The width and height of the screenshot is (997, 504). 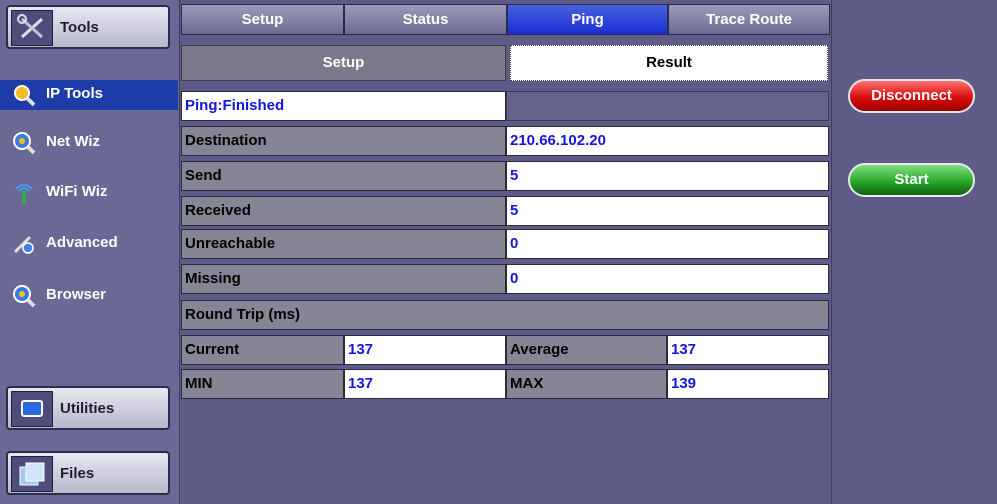 What do you see at coordinates (748, 384) in the screenshot?
I see `max-value: 139` at bounding box center [748, 384].